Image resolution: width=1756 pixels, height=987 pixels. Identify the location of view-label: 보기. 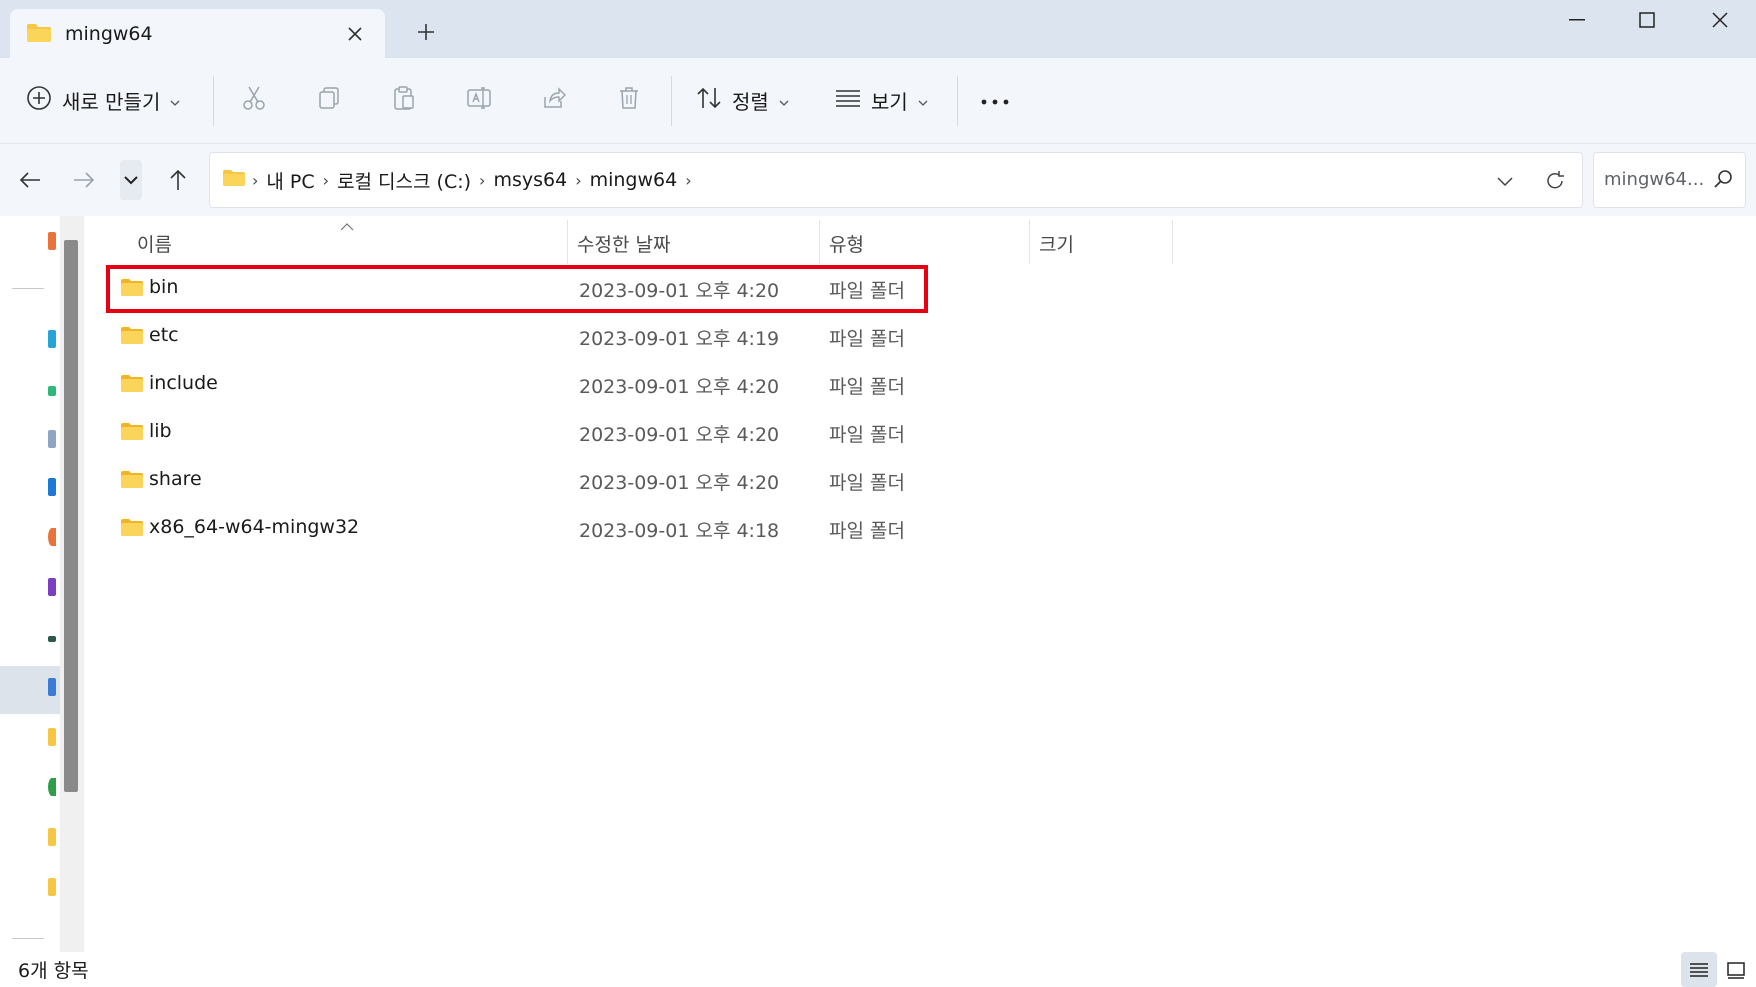
(889, 101).